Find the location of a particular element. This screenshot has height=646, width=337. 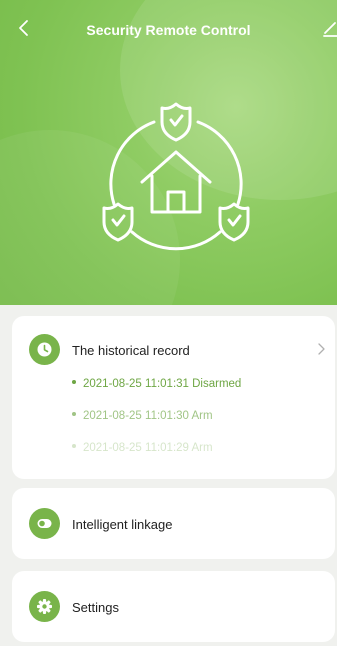

history-record-text: 2021-08-25 11:01:29 Arm is located at coordinates (148, 448).